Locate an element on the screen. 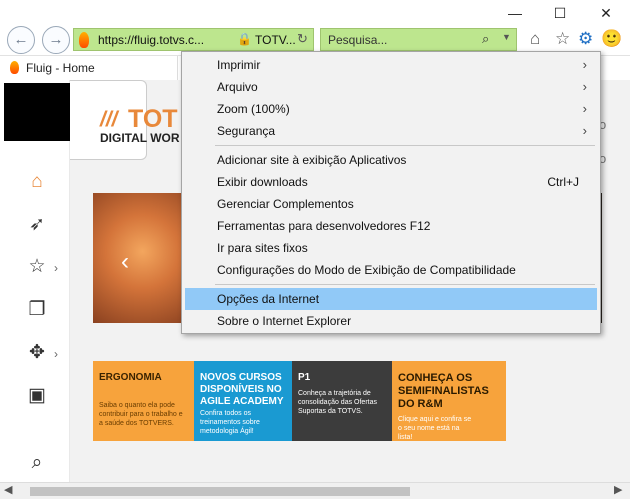  menu-item-internet-options: Opções da Internet is located at coordinates (391, 299).